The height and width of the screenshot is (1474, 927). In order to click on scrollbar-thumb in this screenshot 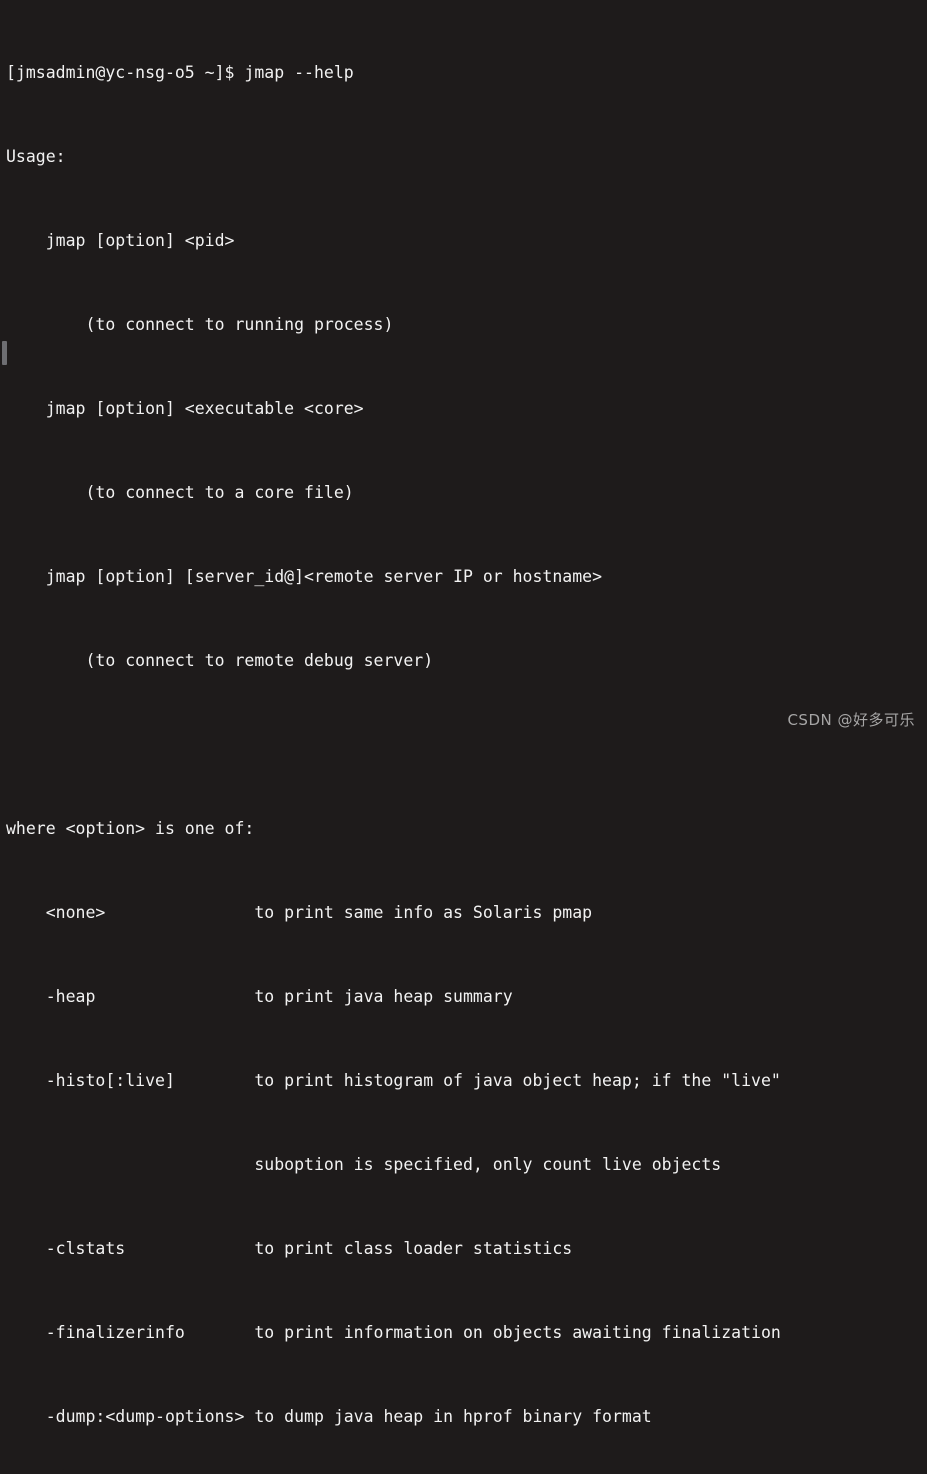, I will do `click(4, 353)`.